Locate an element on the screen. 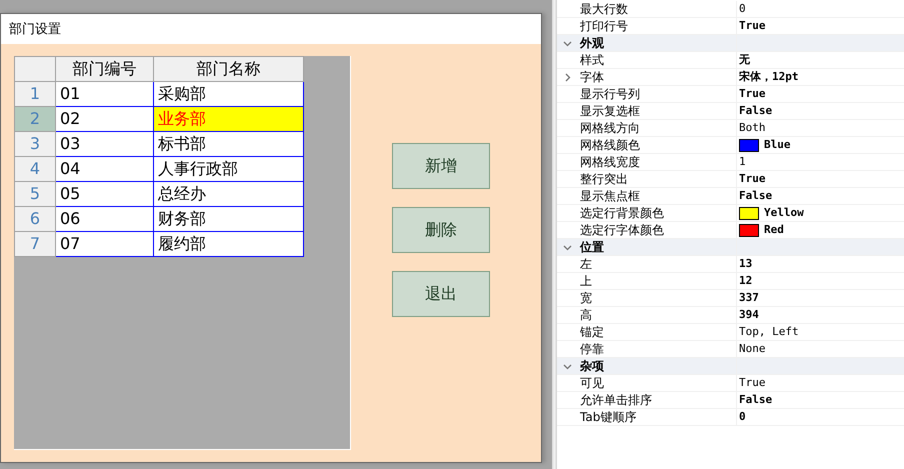 The image size is (904, 469). table-cell: 01 is located at coordinates (105, 94).